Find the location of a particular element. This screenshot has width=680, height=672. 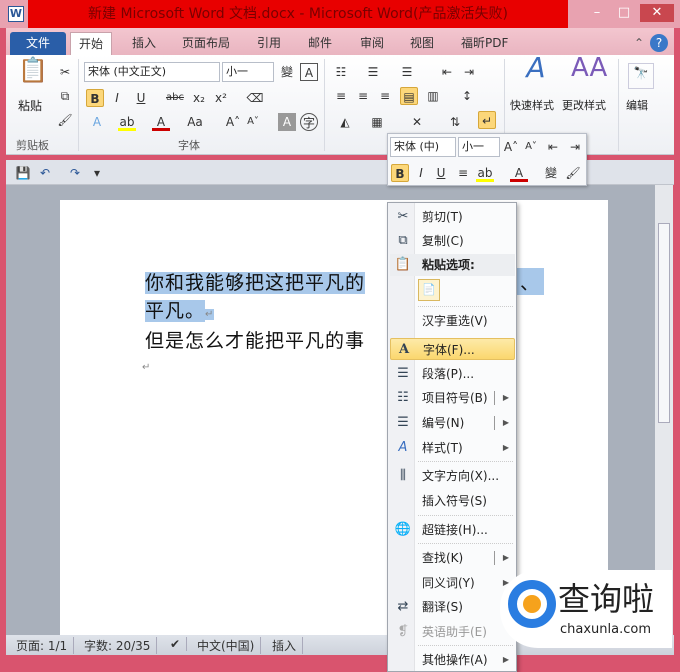

highlight-icon: ab is located at coordinates (127, 122).